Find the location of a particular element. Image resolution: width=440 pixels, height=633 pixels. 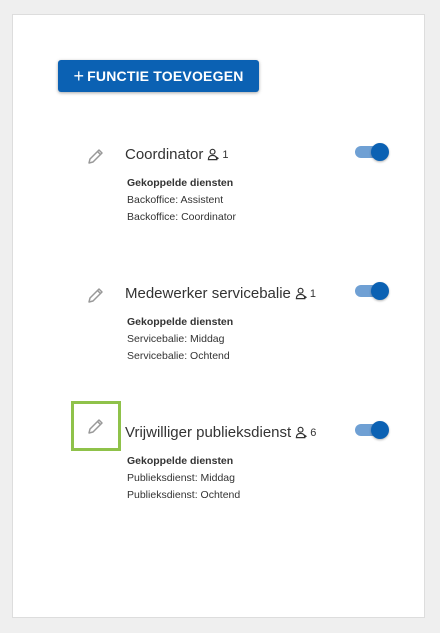

service-item: Servicebalie: Middag is located at coordinates (176, 339).